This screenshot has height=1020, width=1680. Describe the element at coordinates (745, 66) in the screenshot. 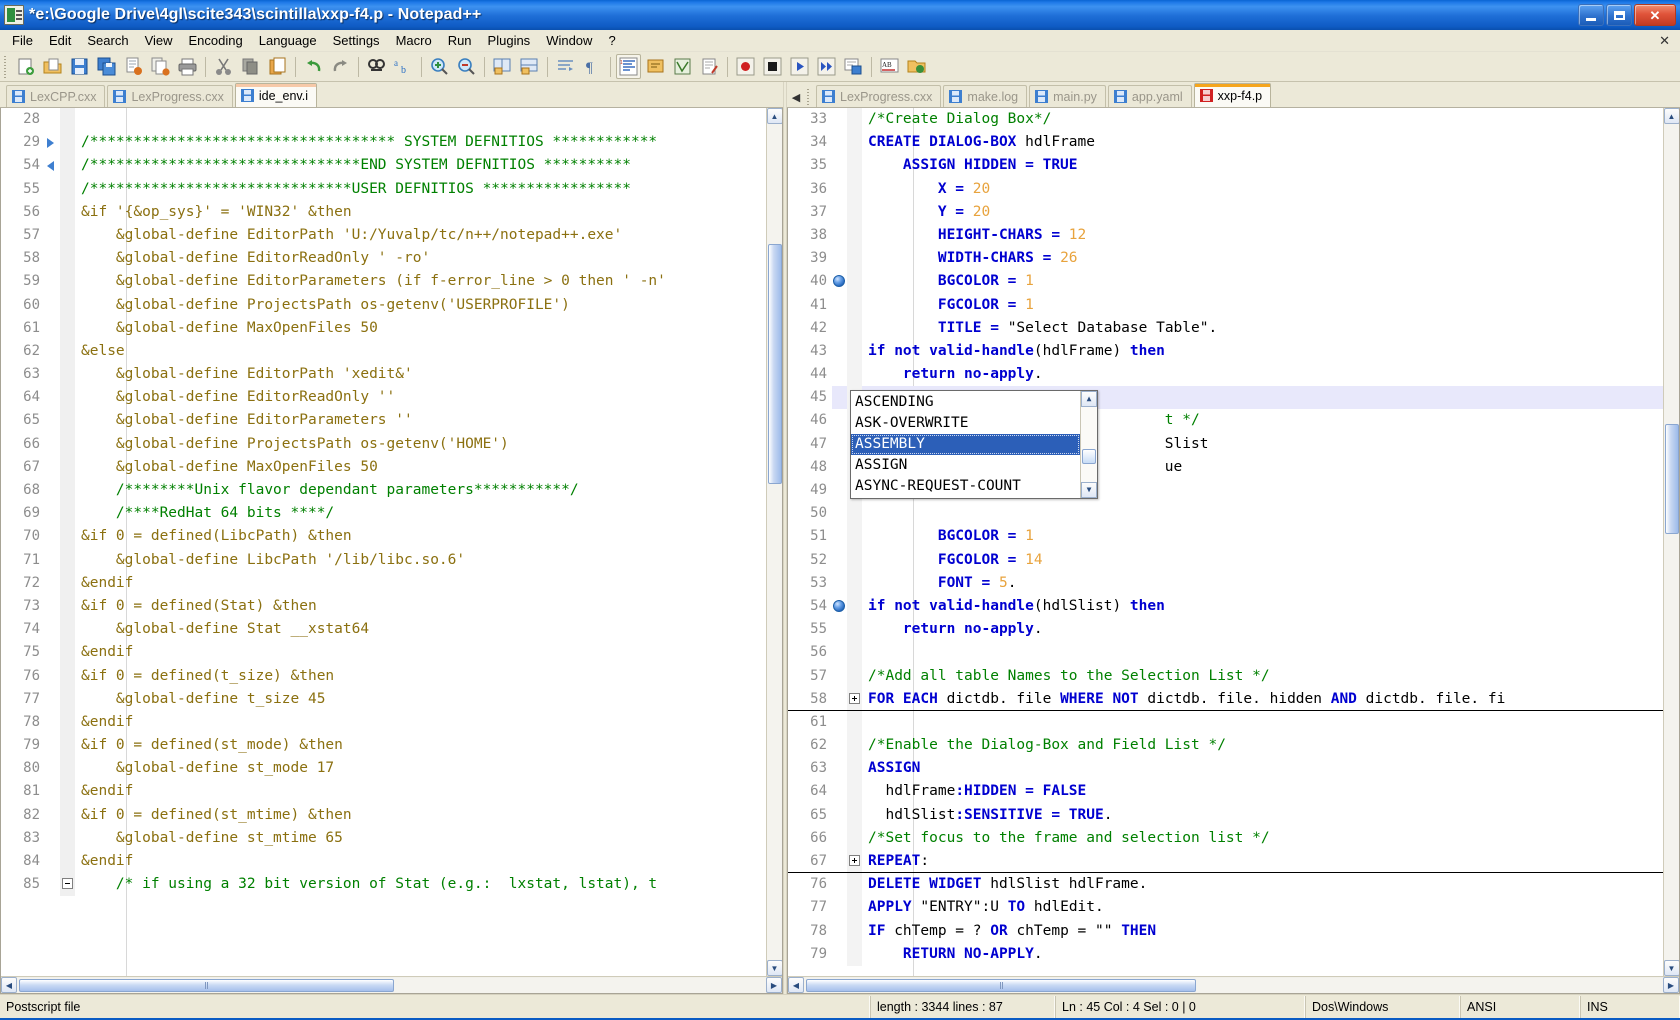

I see `record-macro-button` at that location.